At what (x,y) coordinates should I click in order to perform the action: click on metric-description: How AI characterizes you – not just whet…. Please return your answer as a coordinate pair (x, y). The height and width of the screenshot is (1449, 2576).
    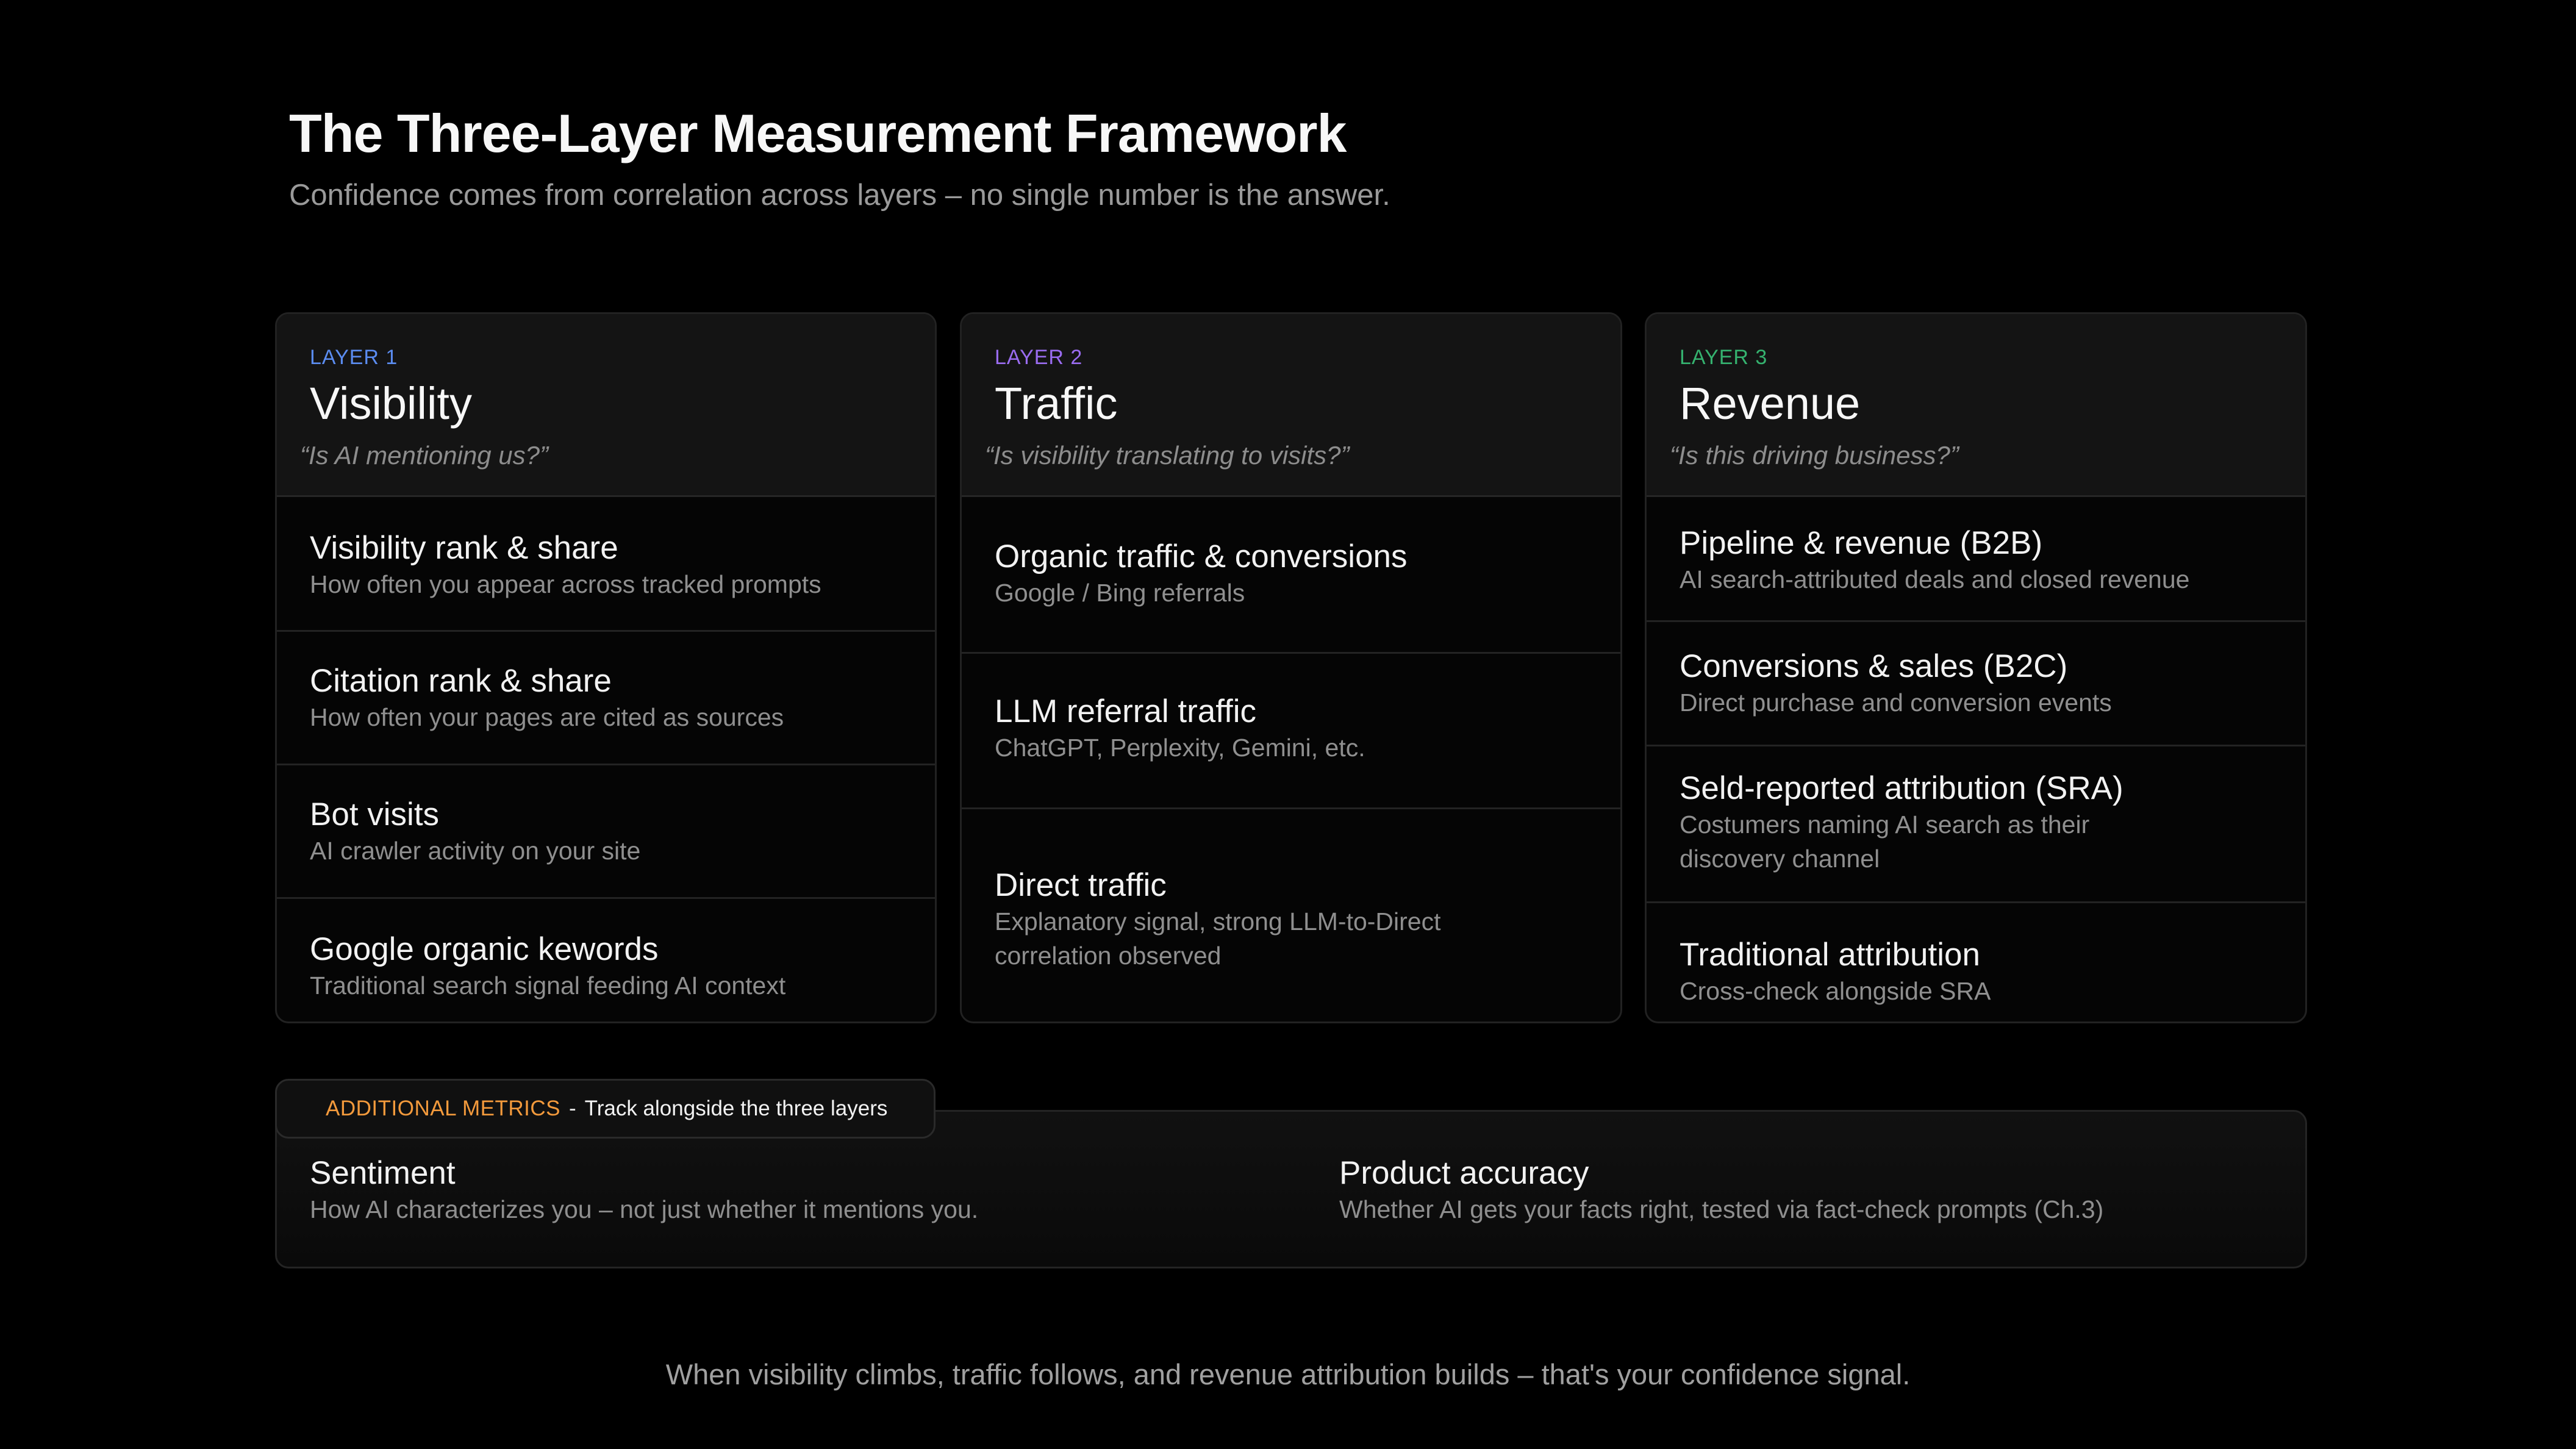
    Looking at the image, I should click on (644, 1209).